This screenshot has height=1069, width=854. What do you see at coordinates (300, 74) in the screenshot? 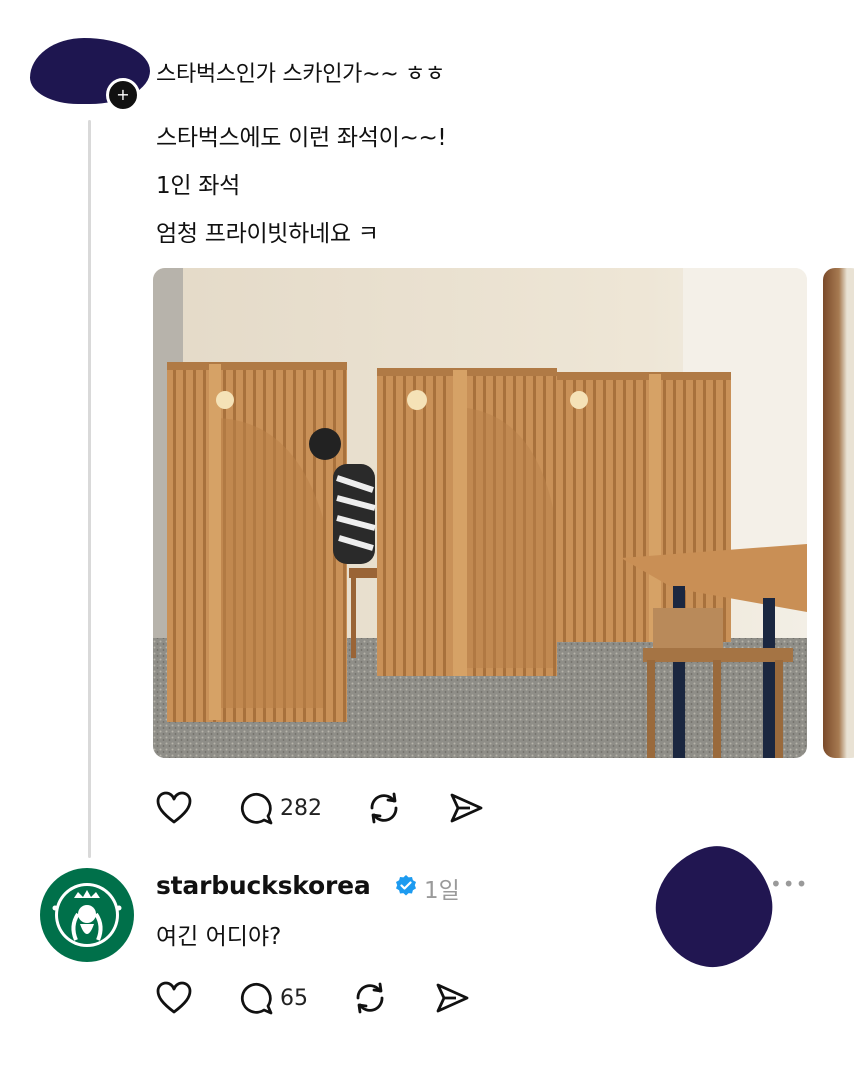
I see `post-title: 스타벅스인가 스카인가~~ ㅎㅎ` at bounding box center [300, 74].